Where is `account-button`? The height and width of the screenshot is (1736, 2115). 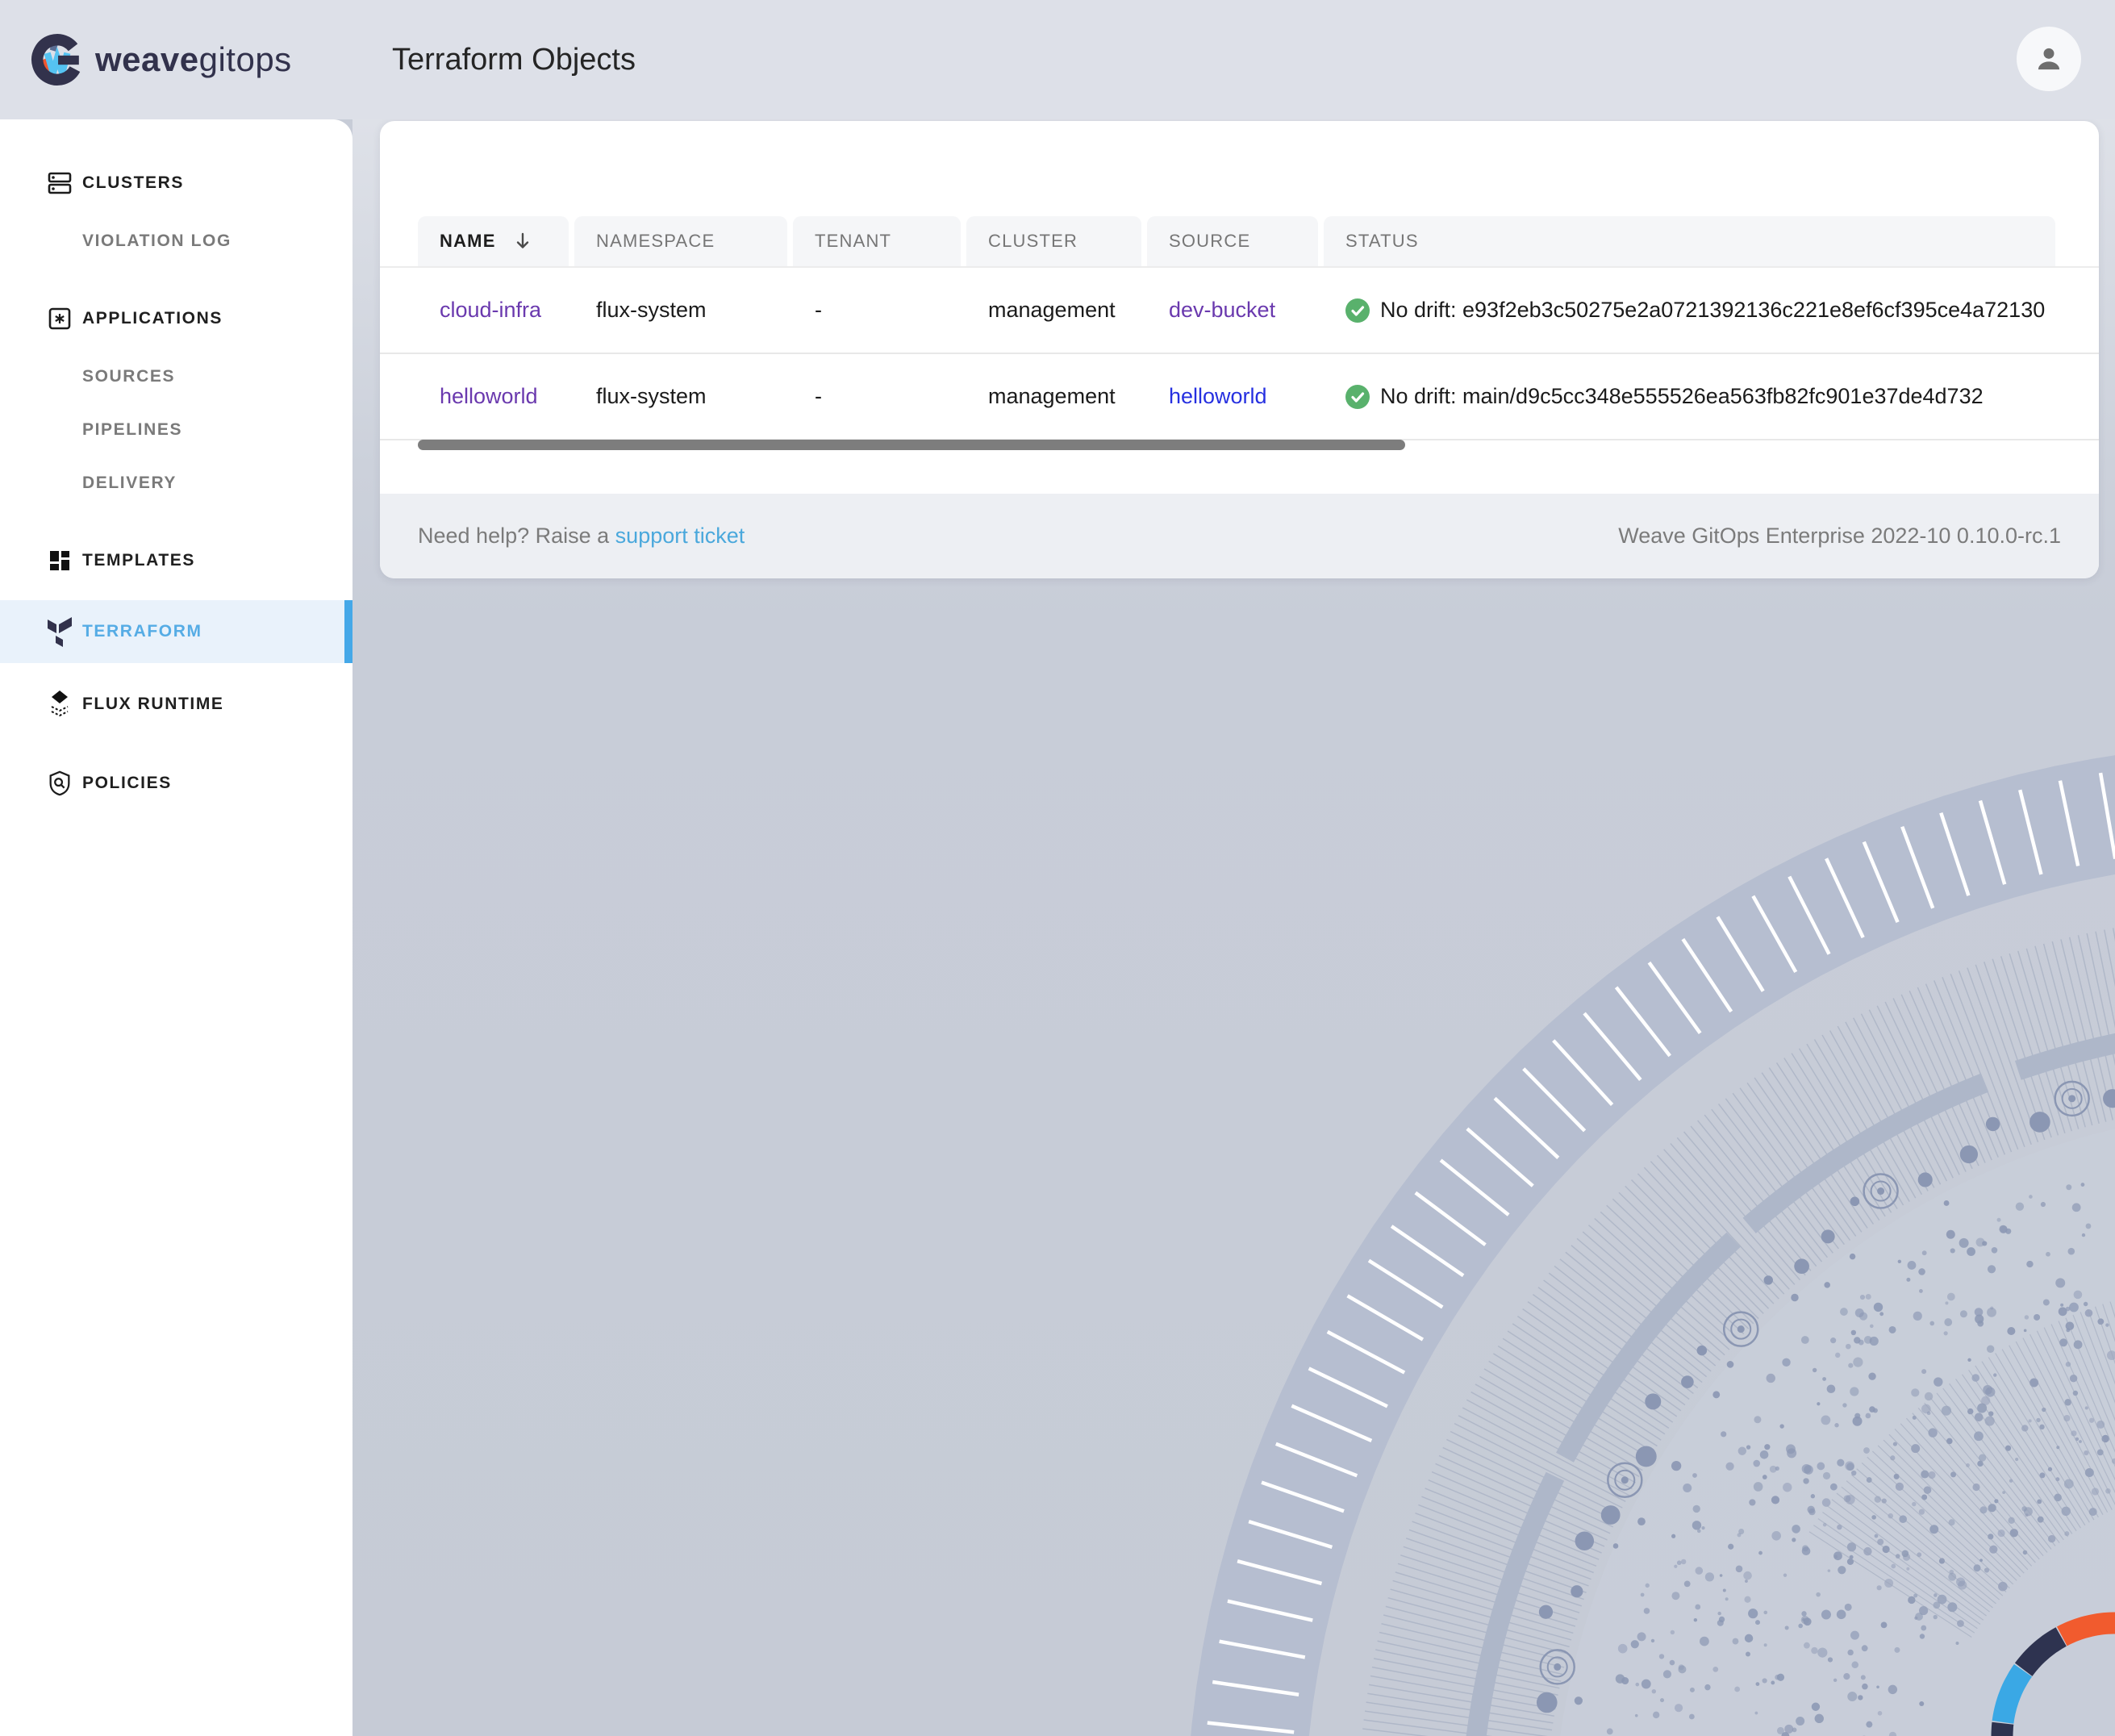 account-button is located at coordinates (2049, 59).